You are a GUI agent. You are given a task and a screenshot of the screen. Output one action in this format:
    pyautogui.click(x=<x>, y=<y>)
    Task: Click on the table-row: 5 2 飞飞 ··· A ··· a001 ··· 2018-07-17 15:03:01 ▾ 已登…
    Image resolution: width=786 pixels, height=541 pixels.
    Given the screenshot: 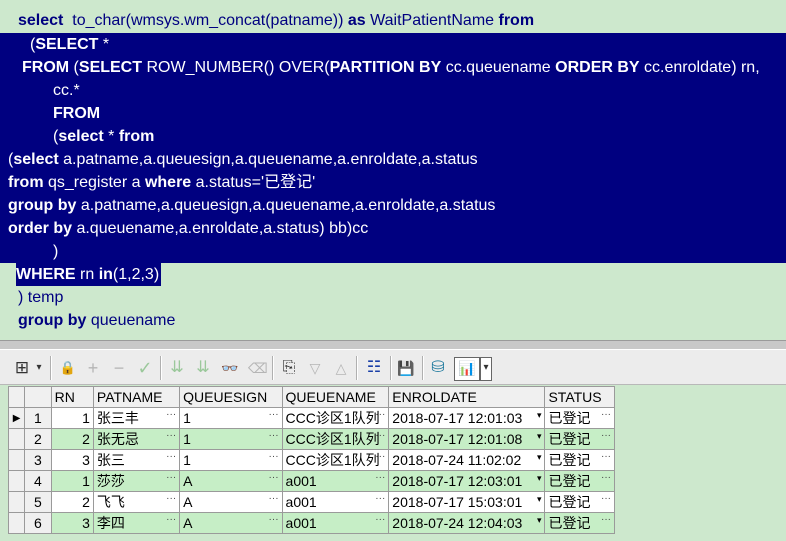 What is the action you would take?
    pyautogui.click(x=312, y=502)
    